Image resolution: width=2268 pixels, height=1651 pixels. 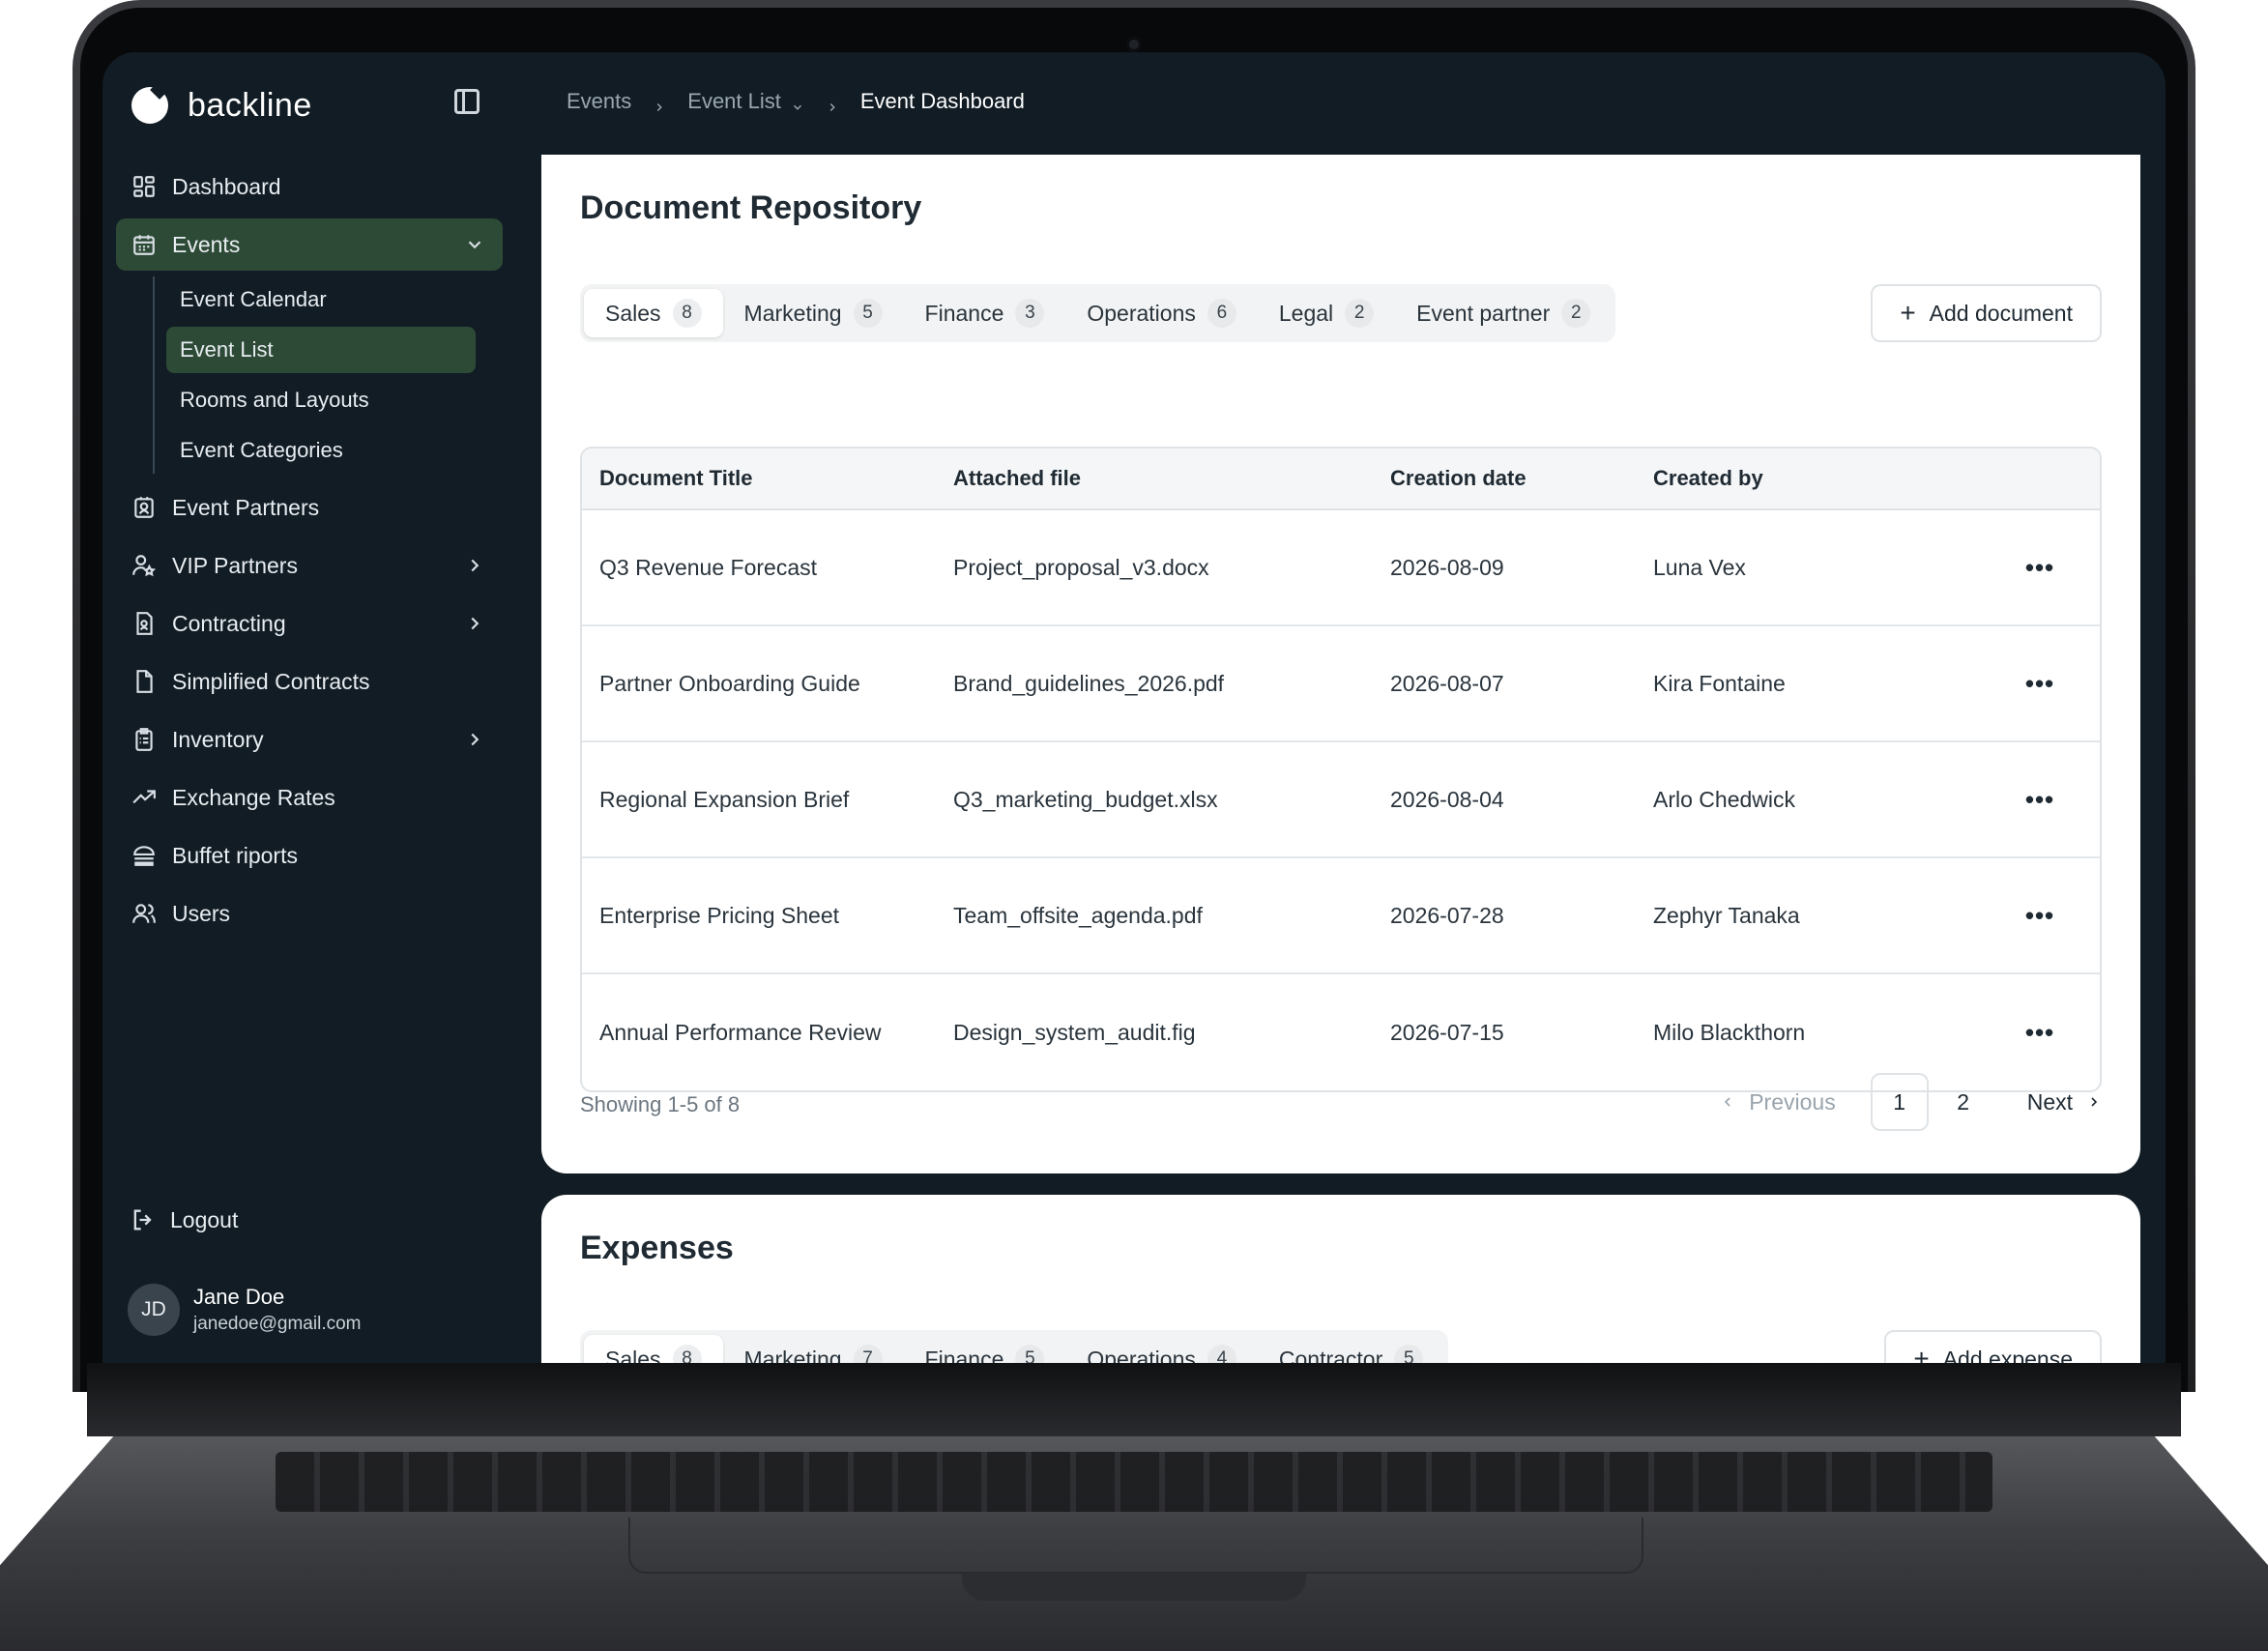 I want to click on sidebar-item-label: Buffet riports, so click(x=235, y=855).